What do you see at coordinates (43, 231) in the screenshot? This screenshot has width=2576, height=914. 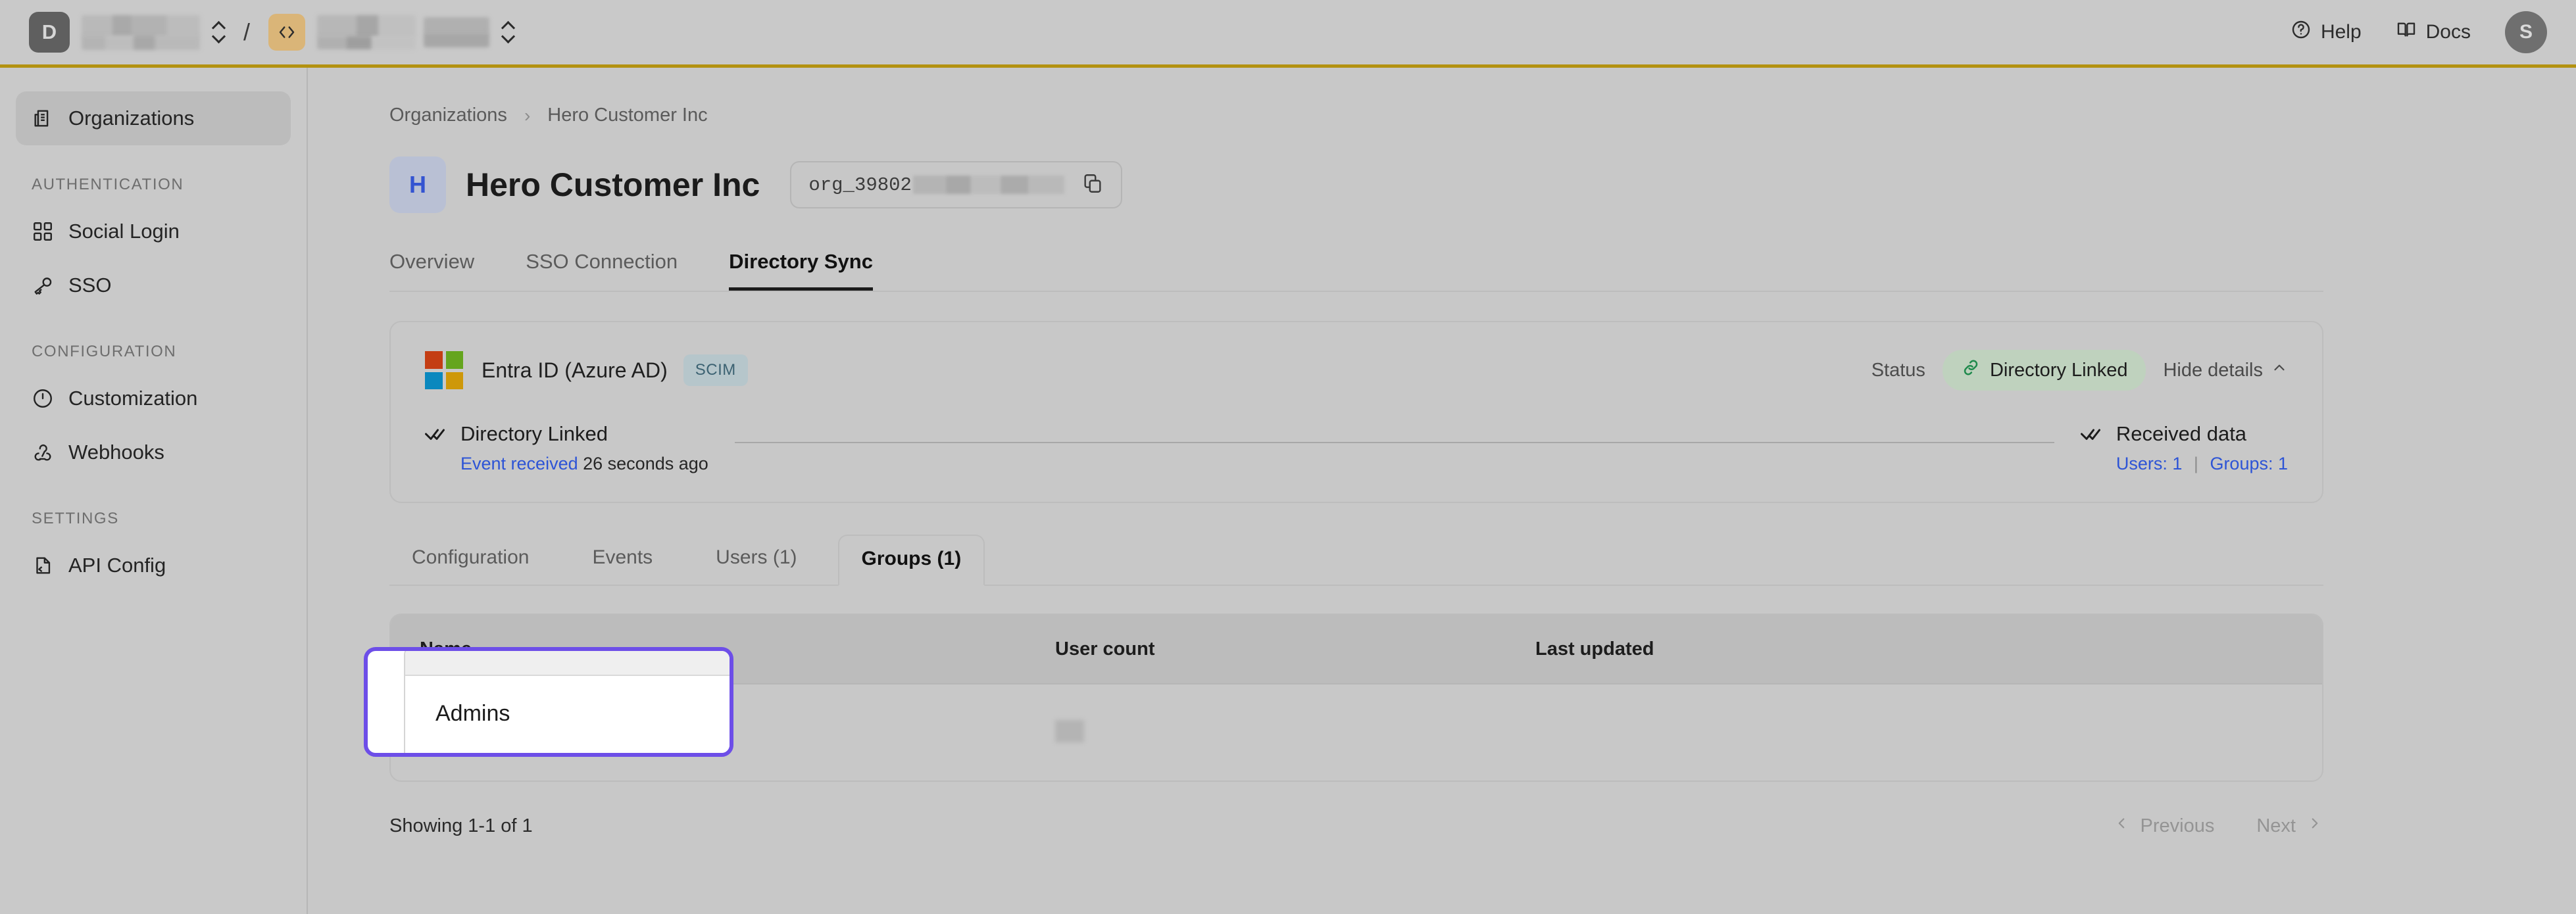 I see `grid-icon` at bounding box center [43, 231].